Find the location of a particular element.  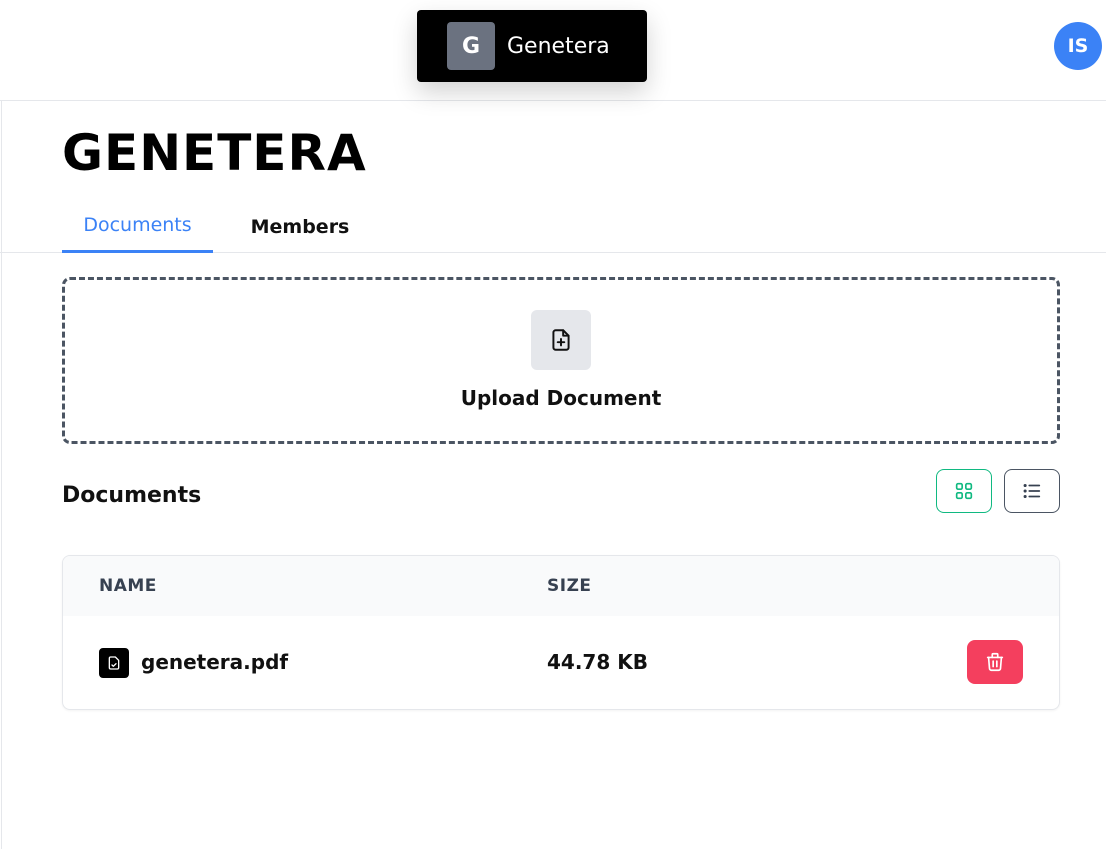

upload-label: Upload Document is located at coordinates (561, 398).